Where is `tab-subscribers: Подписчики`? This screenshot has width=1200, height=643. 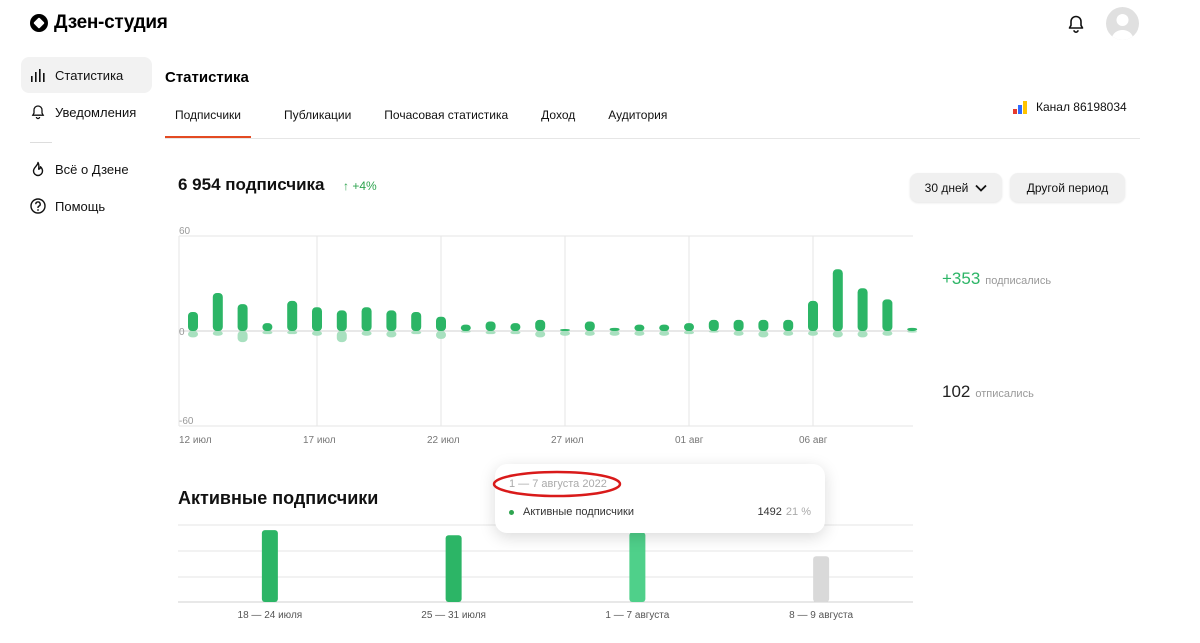 tab-subscribers: Подписчики is located at coordinates (208, 123).